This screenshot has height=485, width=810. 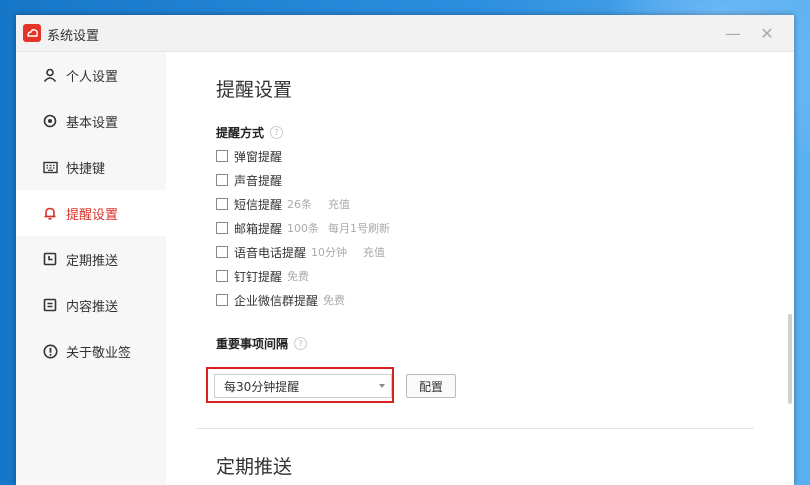 I want to click on option-sms-reminder: 短信提醒 26条 充值, so click(x=283, y=204).